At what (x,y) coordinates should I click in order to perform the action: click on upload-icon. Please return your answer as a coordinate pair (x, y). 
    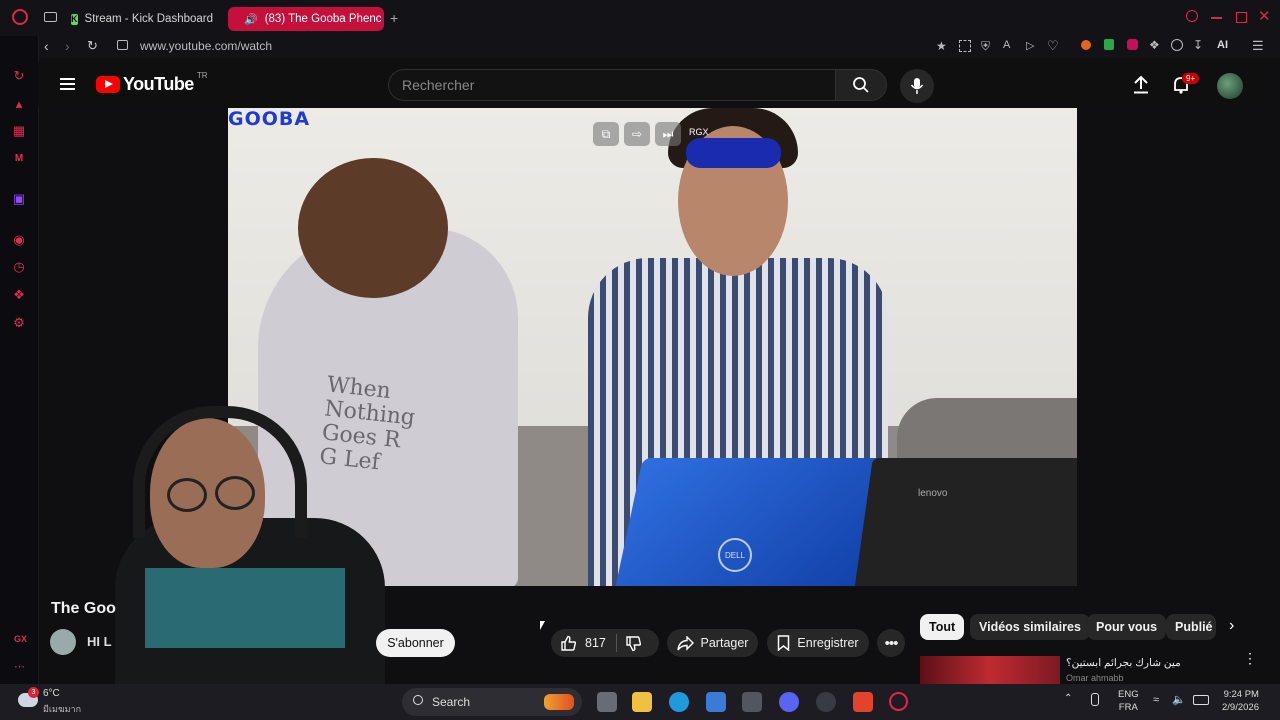
    Looking at the image, I should click on (1141, 84).